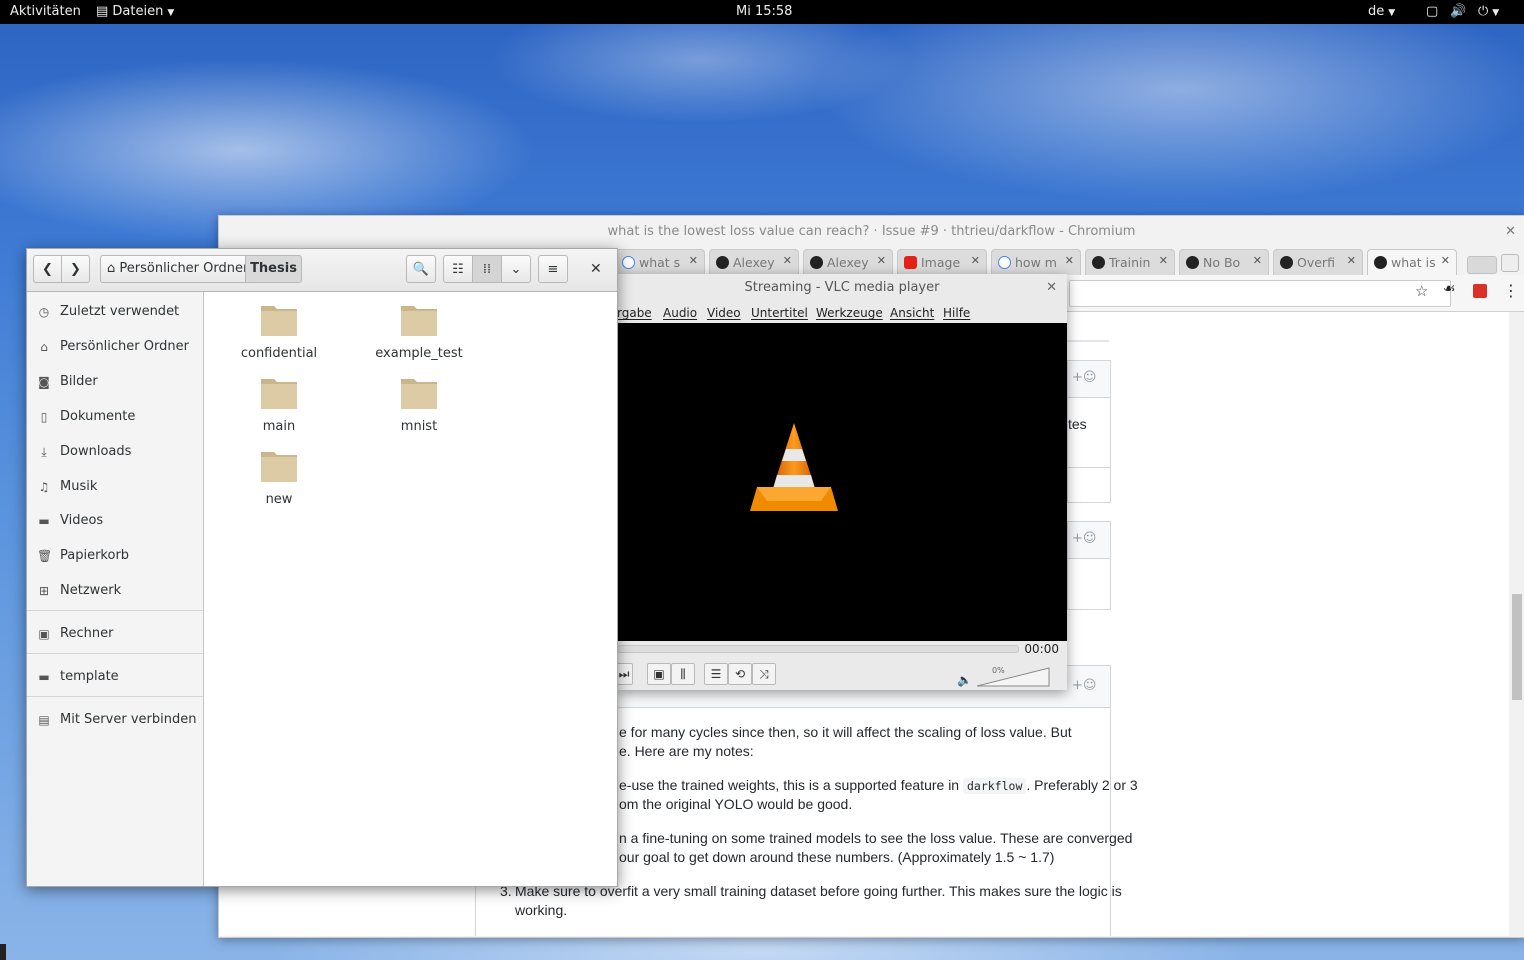  What do you see at coordinates (1130, 262) in the screenshot?
I see `browser-tab: Trainin ✕` at bounding box center [1130, 262].